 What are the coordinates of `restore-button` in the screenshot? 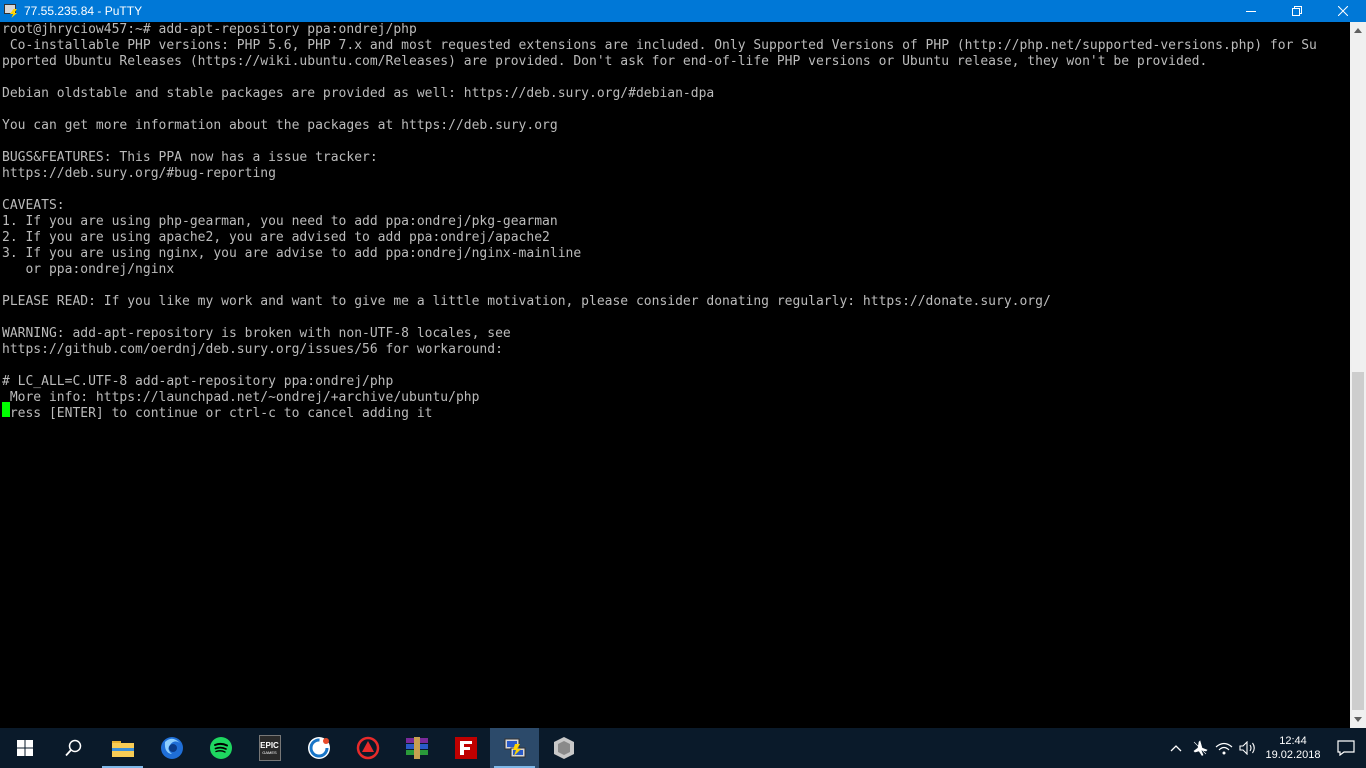 It's located at (1297, 11).